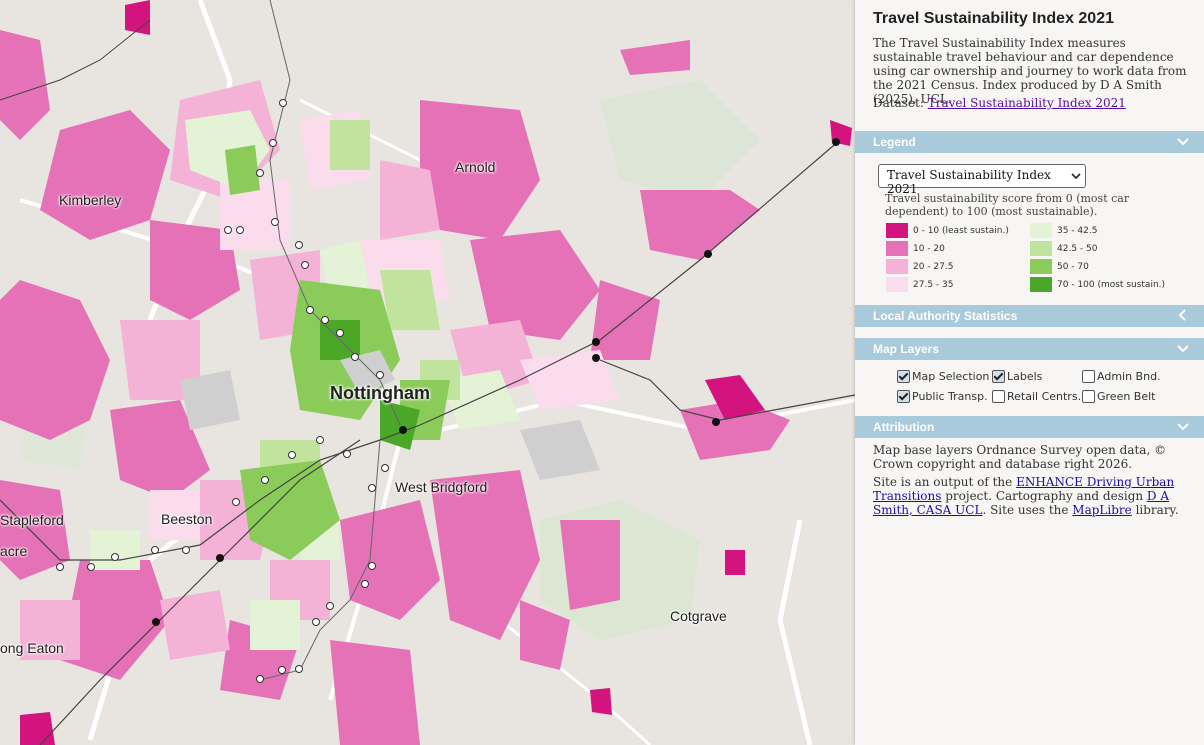  What do you see at coordinates (993, 18) in the screenshot?
I see `panel-title: Travel Sustainability Index 2021` at bounding box center [993, 18].